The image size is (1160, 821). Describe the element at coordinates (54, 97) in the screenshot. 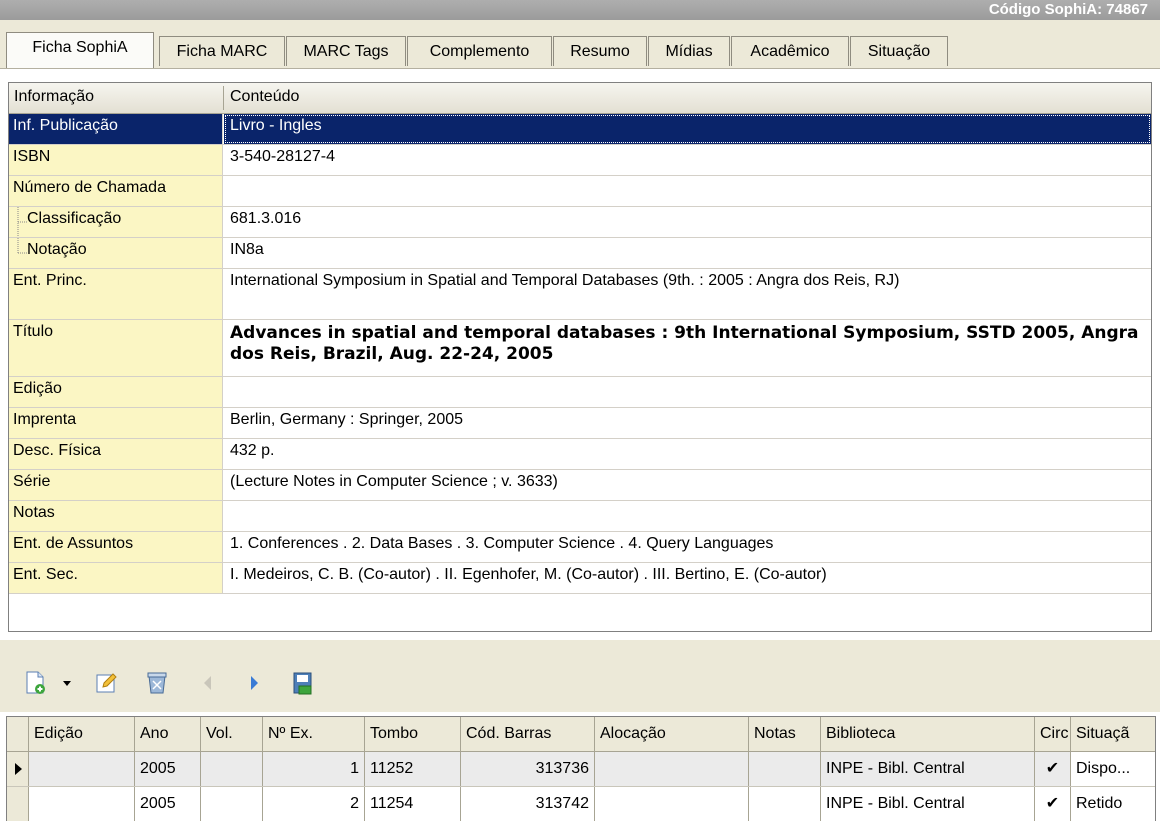

I see `column-header-informacao: Informação` at that location.